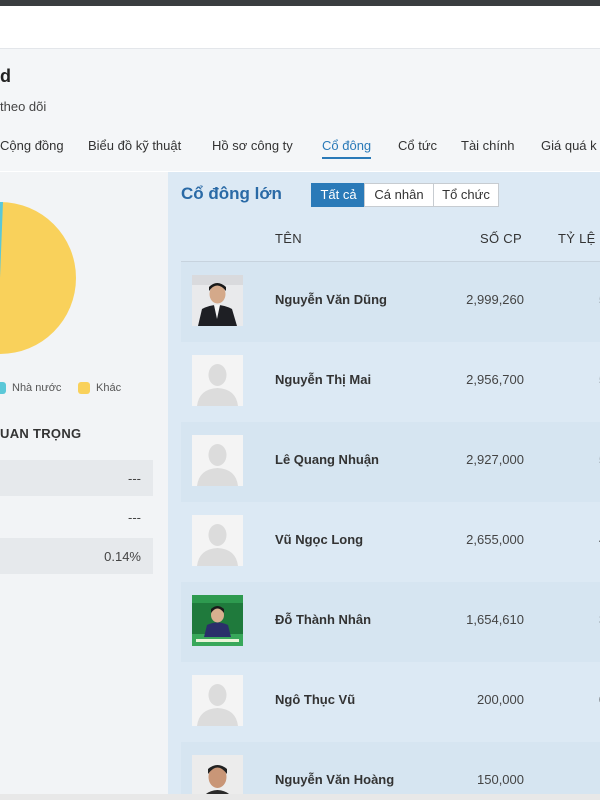  Describe the element at coordinates (23, 106) in the screenshot. I see `follow-text: theo dõi` at that location.